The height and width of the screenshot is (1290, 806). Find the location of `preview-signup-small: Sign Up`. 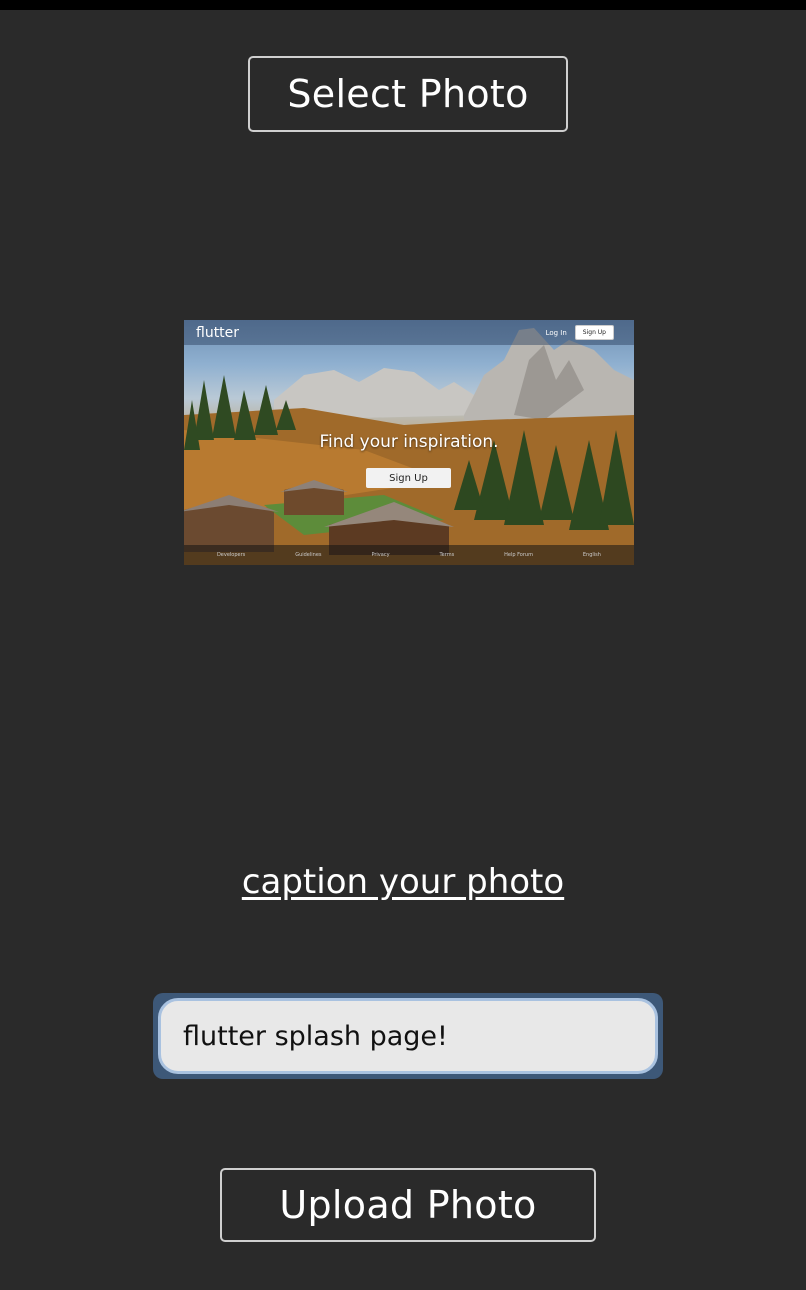

preview-signup-small: Sign Up is located at coordinates (594, 332).